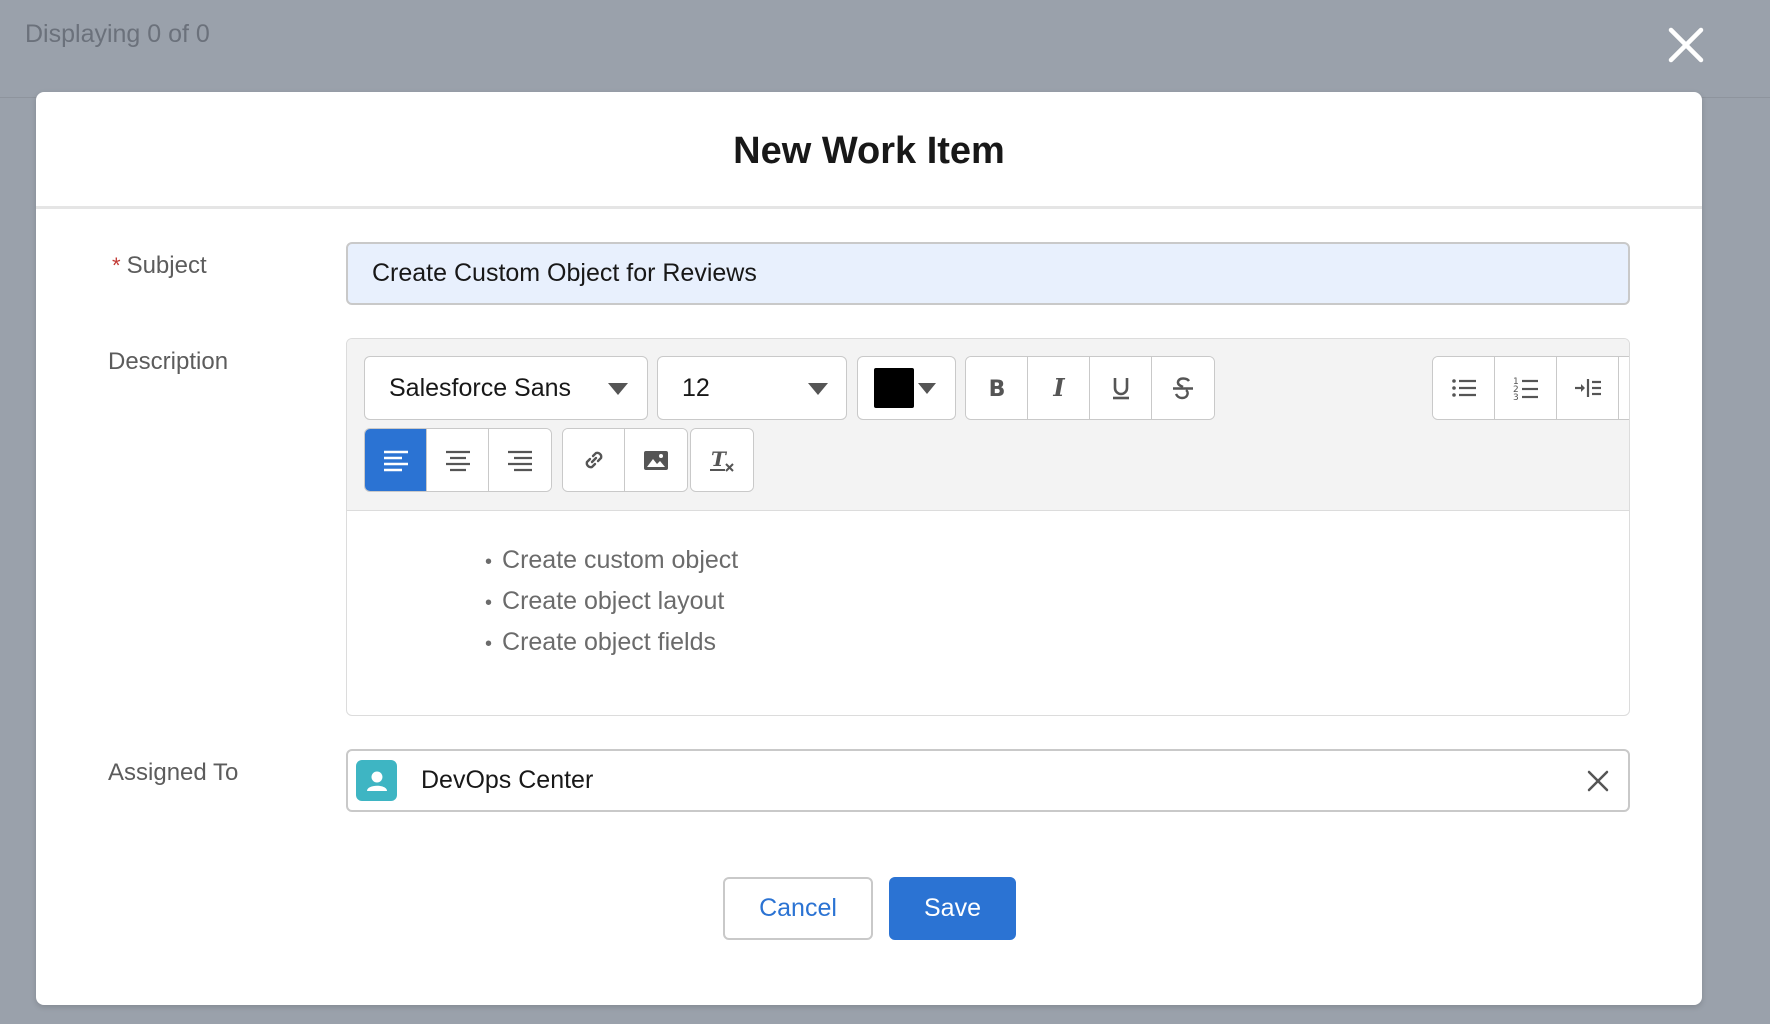 Image resolution: width=1770 pixels, height=1024 pixels. I want to click on assigned-to-lookup: DevOps Center, so click(988, 780).